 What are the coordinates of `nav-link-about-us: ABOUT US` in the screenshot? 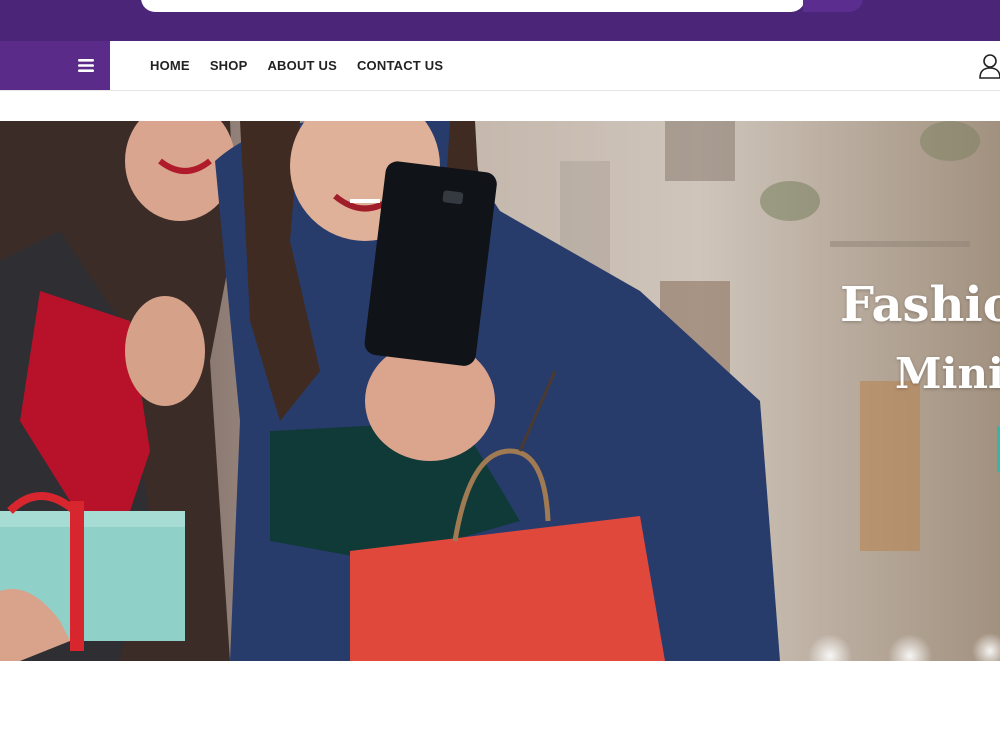 It's located at (302, 65).